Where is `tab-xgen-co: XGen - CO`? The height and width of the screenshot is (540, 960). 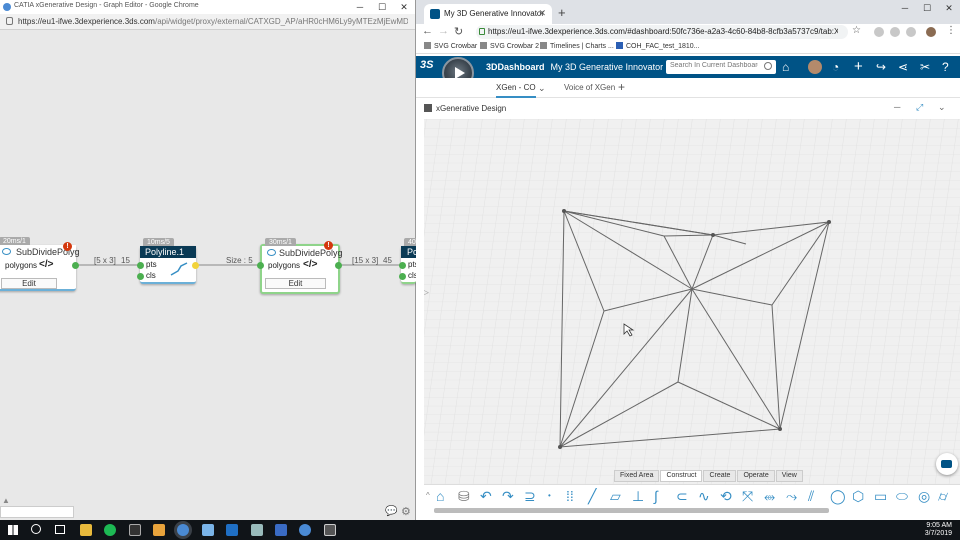 tab-xgen-co: XGen - CO is located at coordinates (516, 90).